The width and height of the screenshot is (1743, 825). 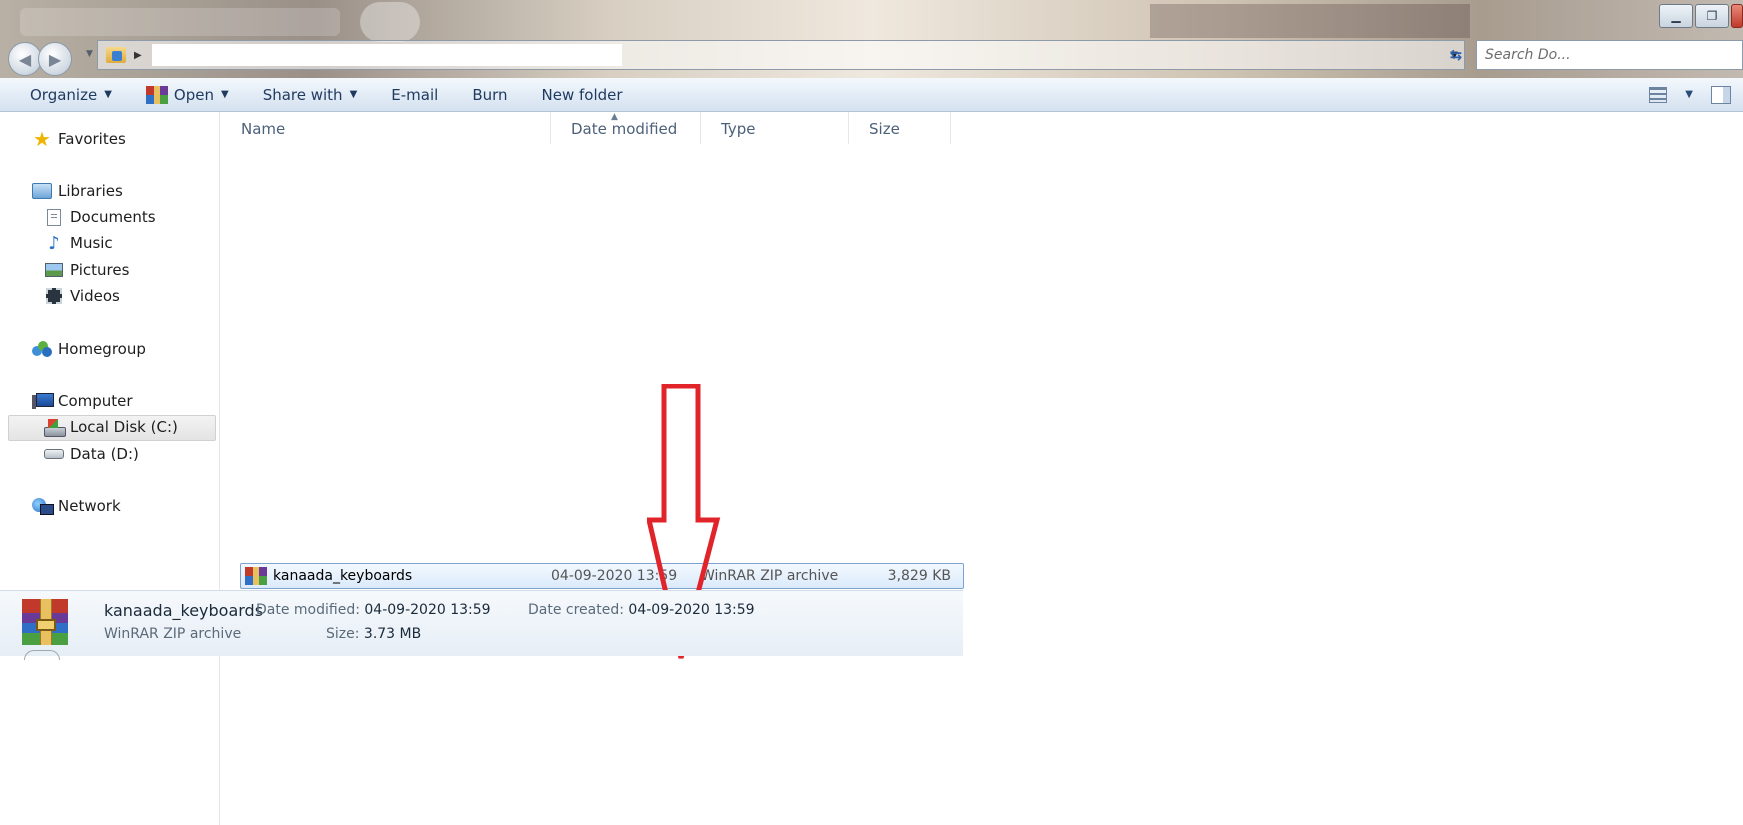 What do you see at coordinates (42, 349) in the screenshot?
I see `homegroup-icon` at bounding box center [42, 349].